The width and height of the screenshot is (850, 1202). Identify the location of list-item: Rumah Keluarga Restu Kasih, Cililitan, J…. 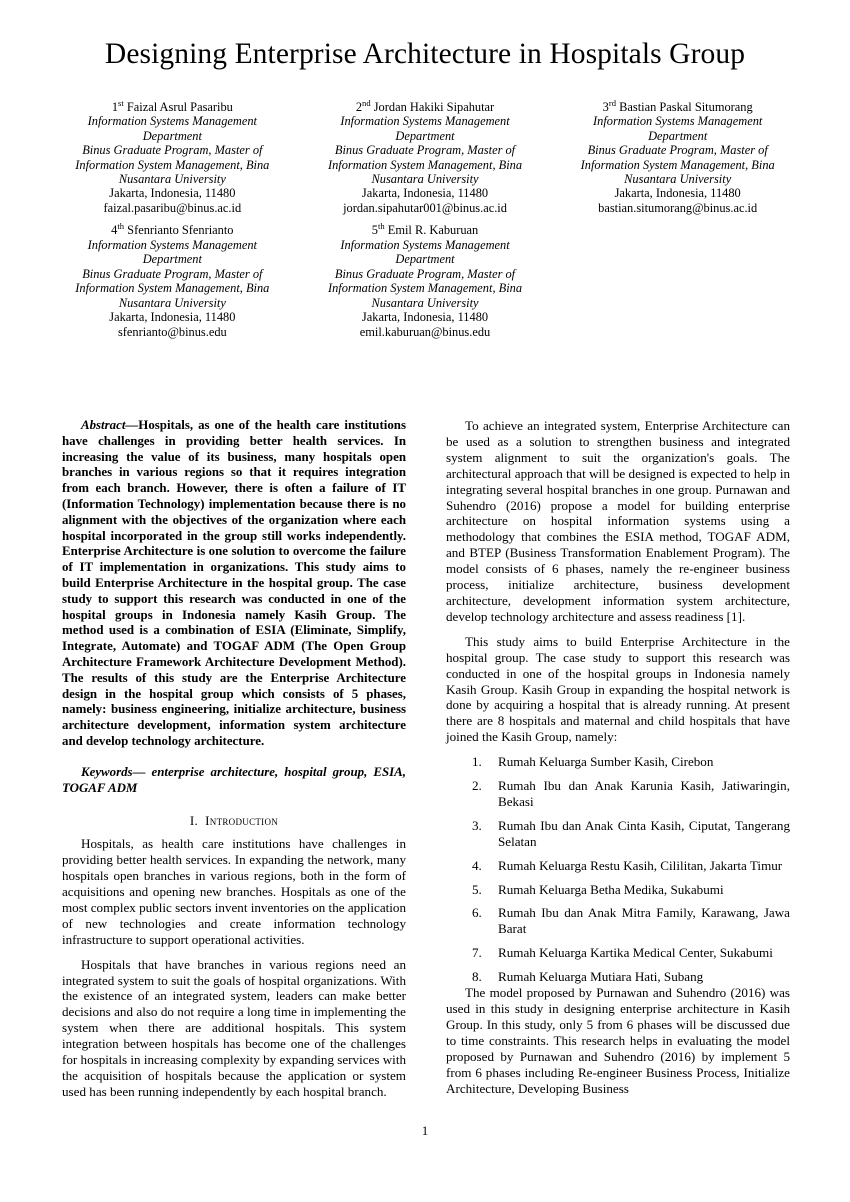
(627, 865).